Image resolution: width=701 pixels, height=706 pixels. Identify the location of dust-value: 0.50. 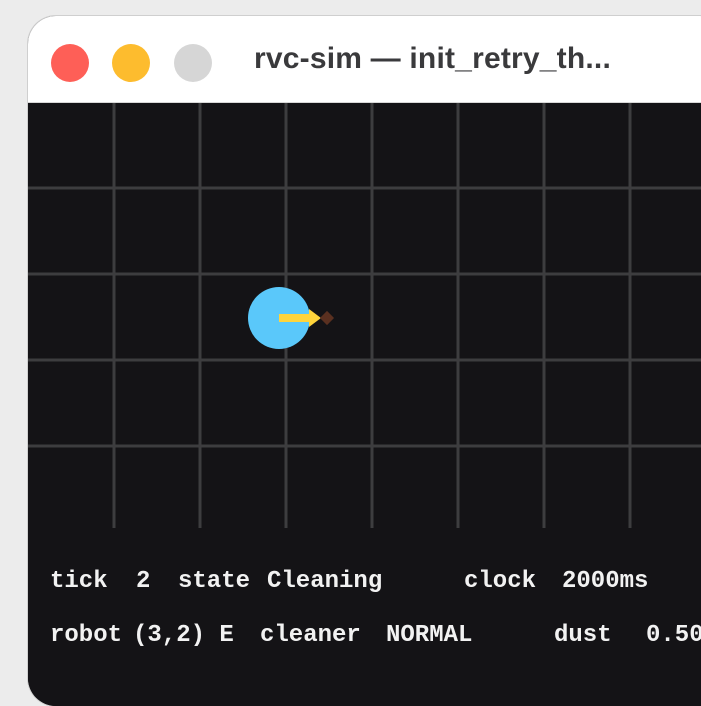
(673, 635).